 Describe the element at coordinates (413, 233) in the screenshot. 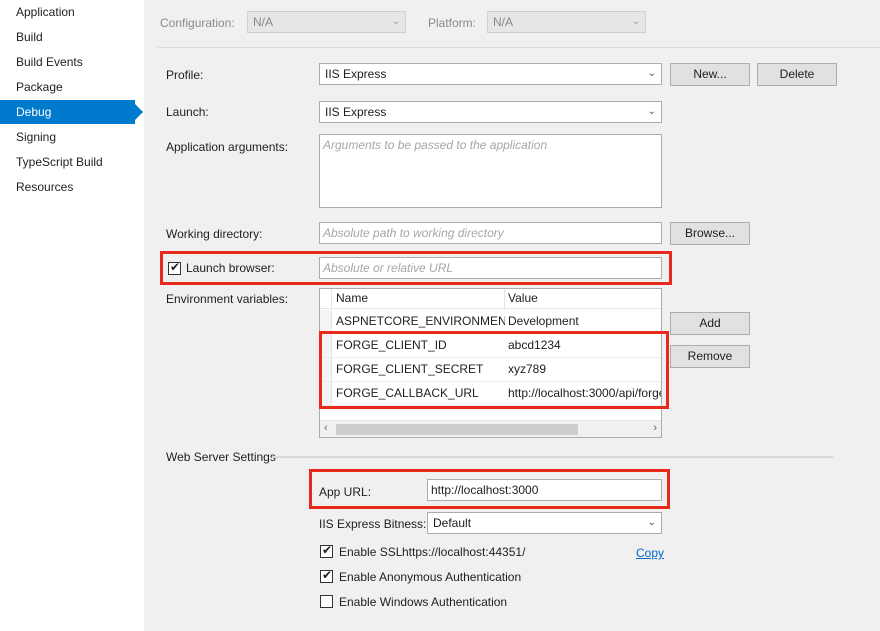

I see `working-dir-placeholder: Absolute path to working directory` at that location.